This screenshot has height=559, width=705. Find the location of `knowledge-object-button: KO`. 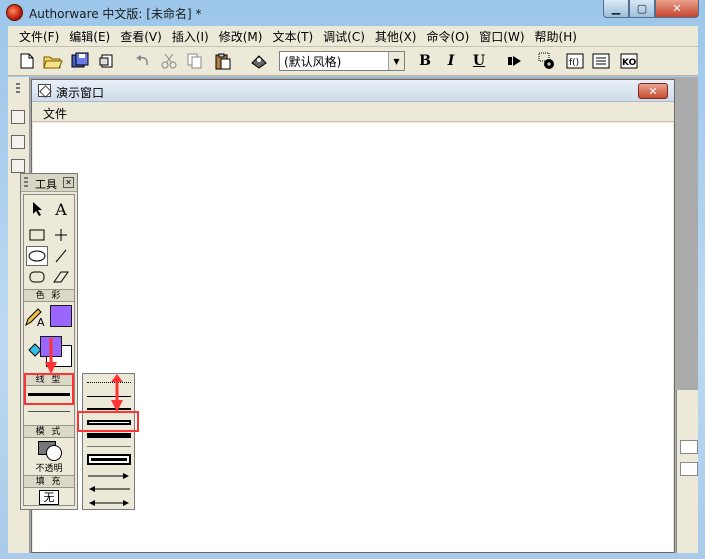

knowledge-object-button: KO is located at coordinates (629, 61).